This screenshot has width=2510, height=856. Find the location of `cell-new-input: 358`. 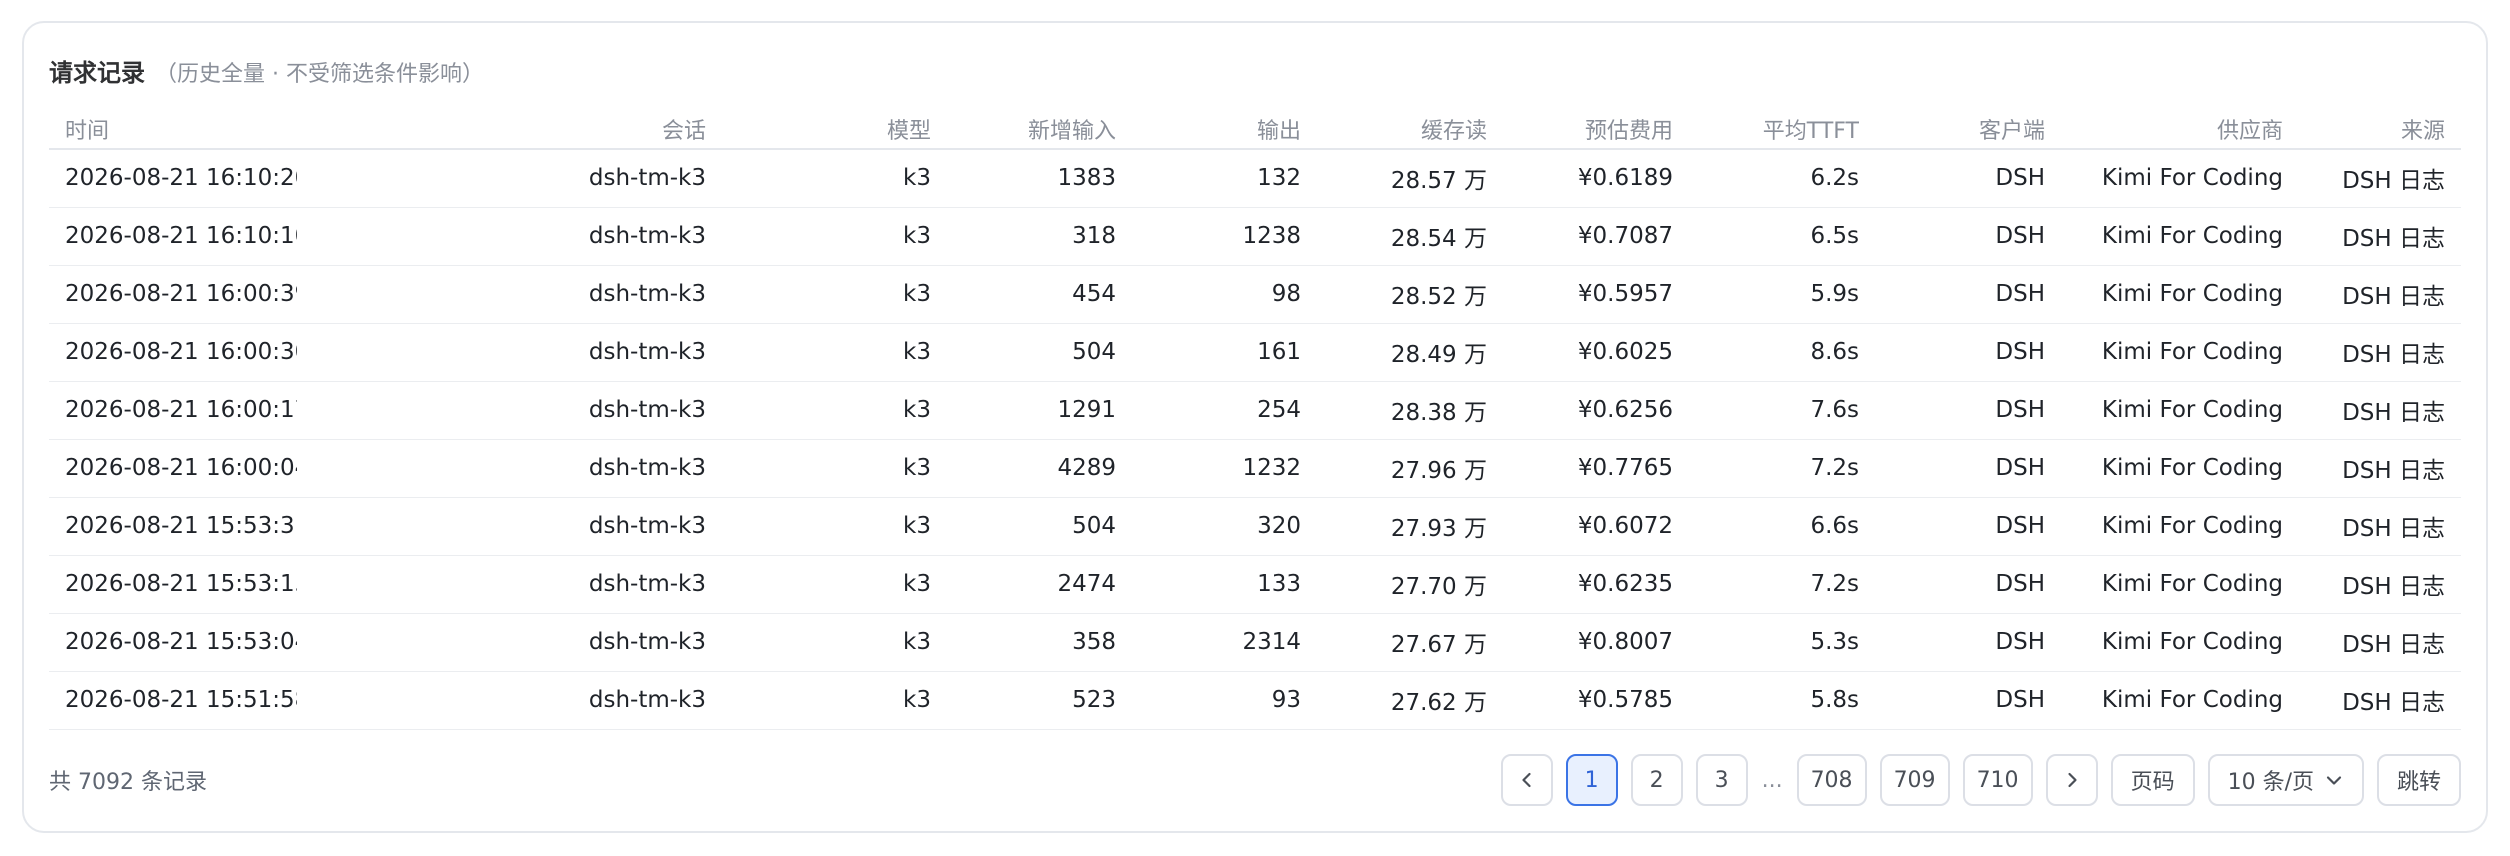

cell-new-input: 358 is located at coordinates (1039, 642).